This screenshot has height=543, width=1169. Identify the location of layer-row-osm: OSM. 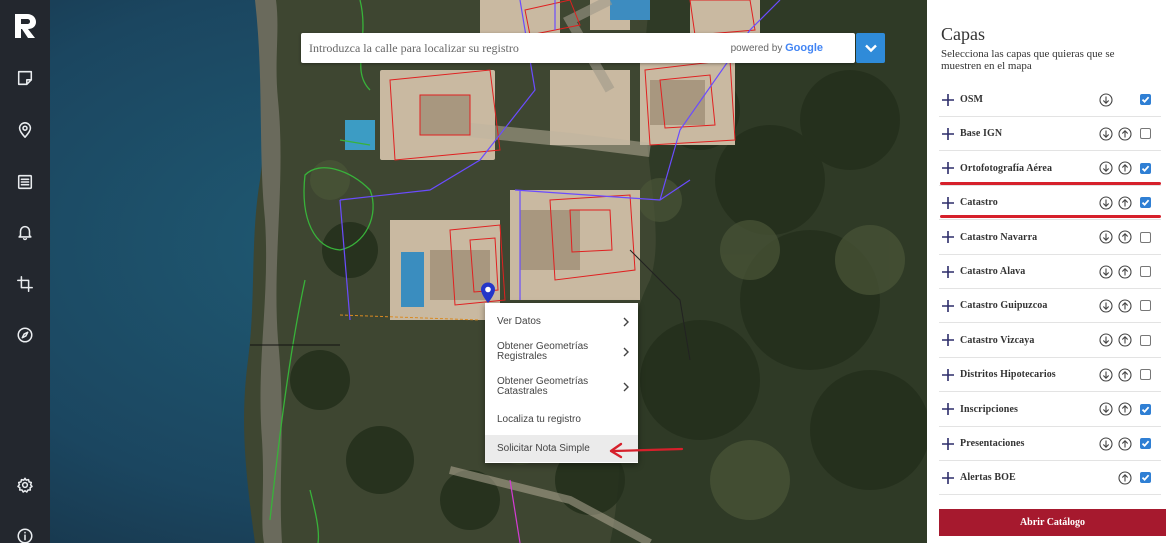
(1050, 100).